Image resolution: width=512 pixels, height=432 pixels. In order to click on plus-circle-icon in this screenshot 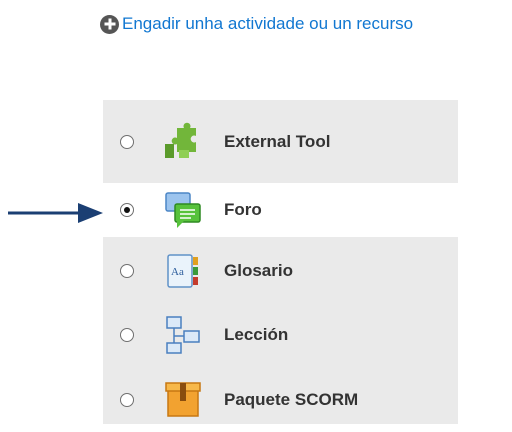, I will do `click(109, 24)`.